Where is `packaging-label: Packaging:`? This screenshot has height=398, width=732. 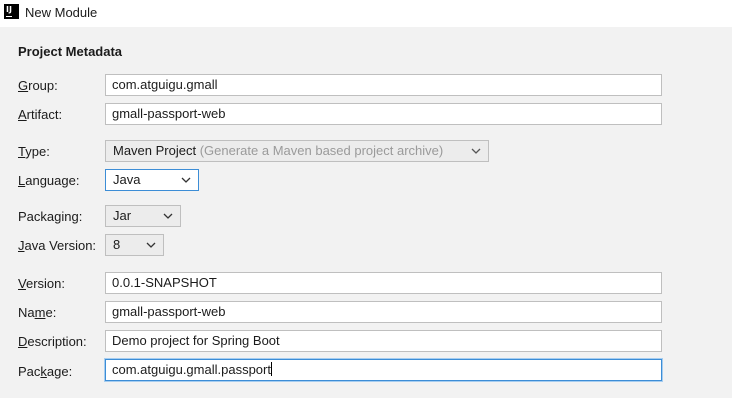 packaging-label: Packaging: is located at coordinates (50, 216).